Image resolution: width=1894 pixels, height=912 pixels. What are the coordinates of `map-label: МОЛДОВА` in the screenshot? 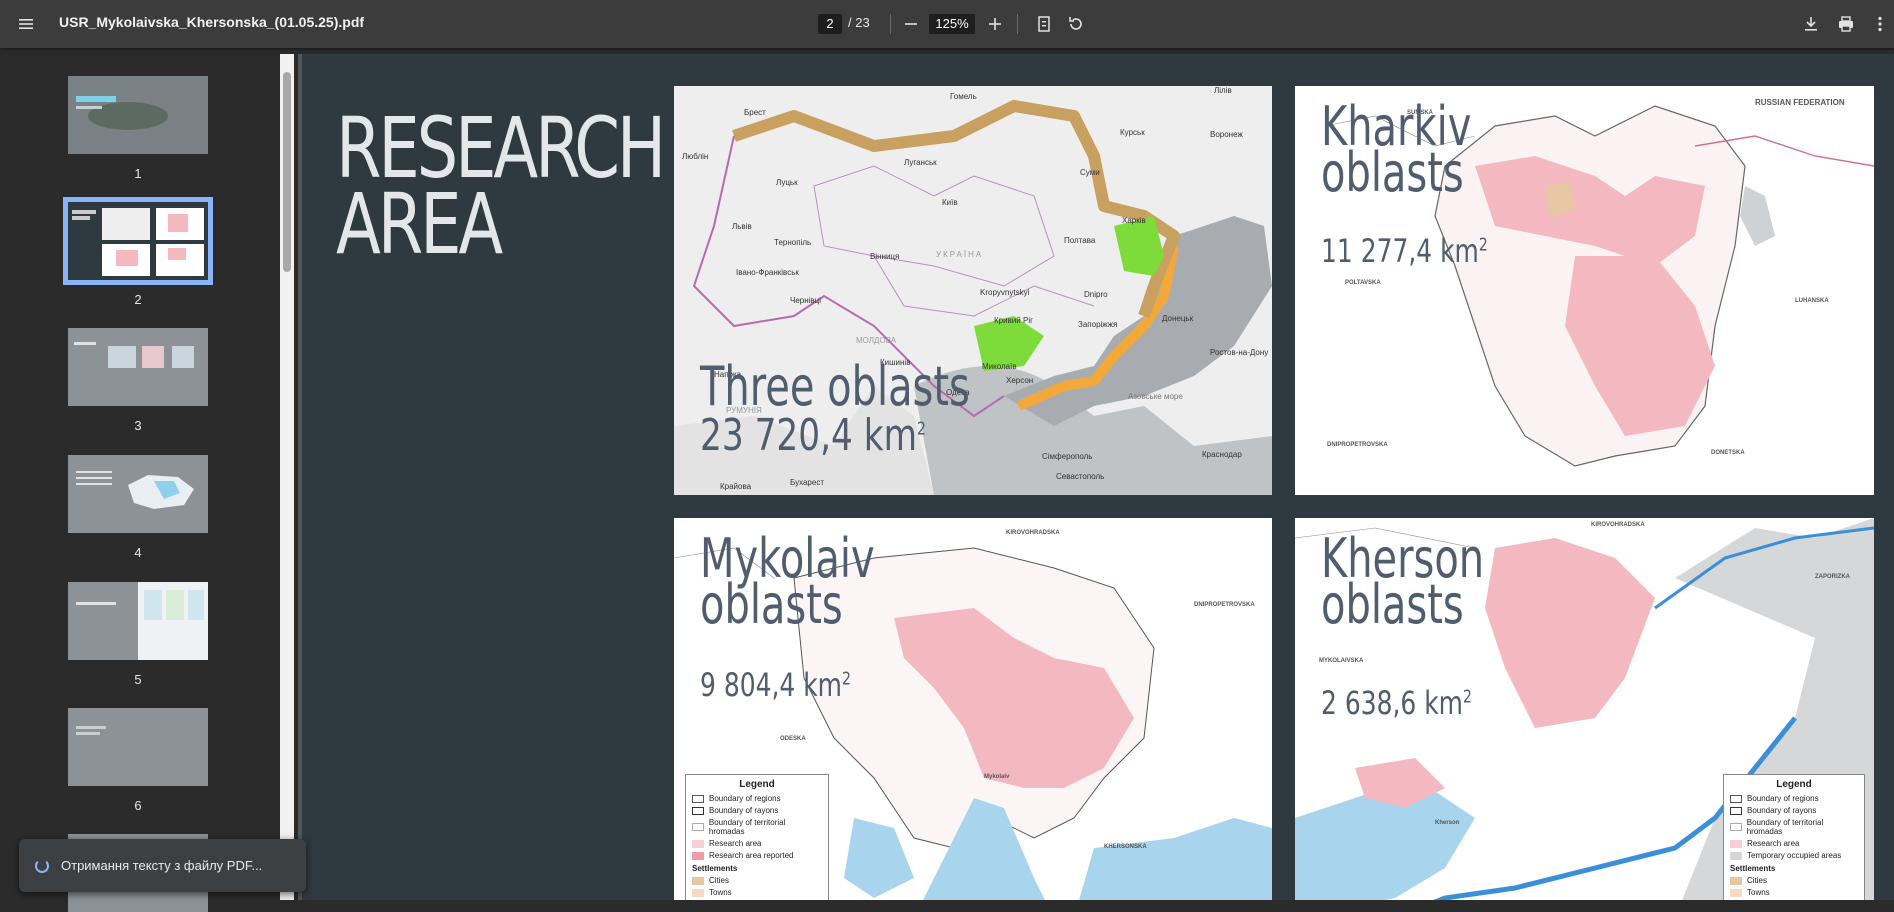 It's located at (876, 340).